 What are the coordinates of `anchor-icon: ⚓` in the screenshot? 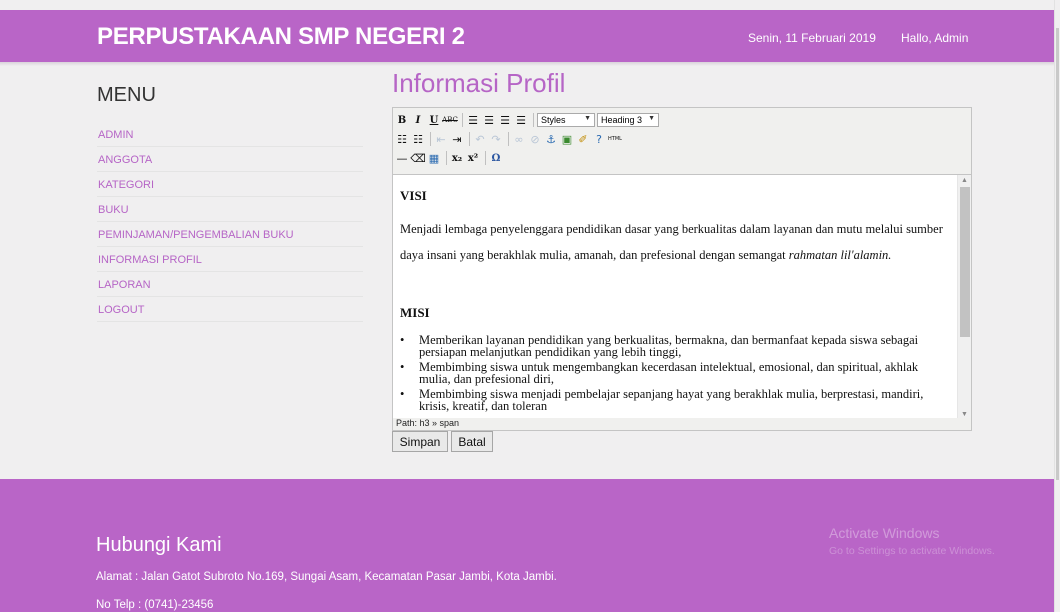 It's located at (551, 139).